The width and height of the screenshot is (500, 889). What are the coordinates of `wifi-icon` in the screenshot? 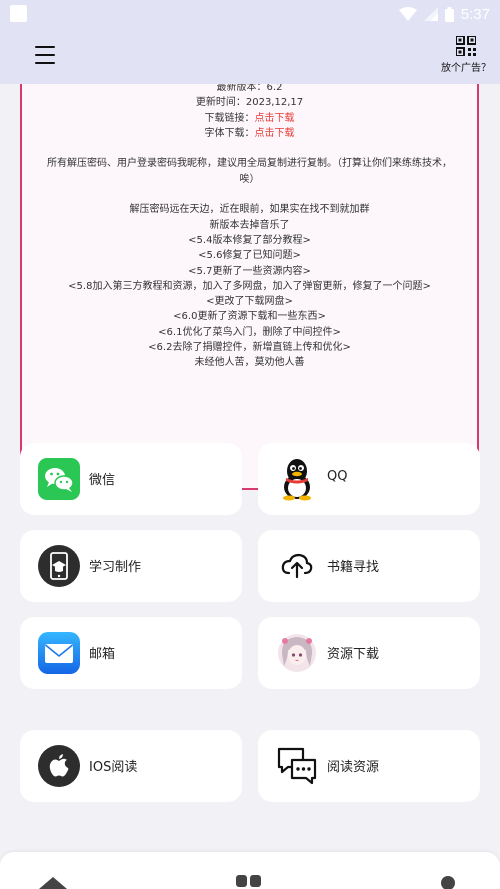 It's located at (407, 14).